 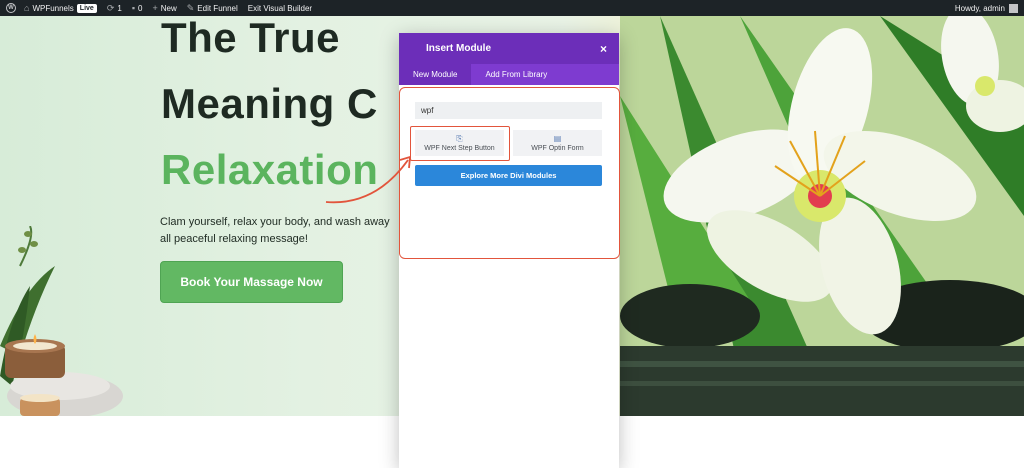 I want to click on plus-icon: +, so click(x=155, y=8).